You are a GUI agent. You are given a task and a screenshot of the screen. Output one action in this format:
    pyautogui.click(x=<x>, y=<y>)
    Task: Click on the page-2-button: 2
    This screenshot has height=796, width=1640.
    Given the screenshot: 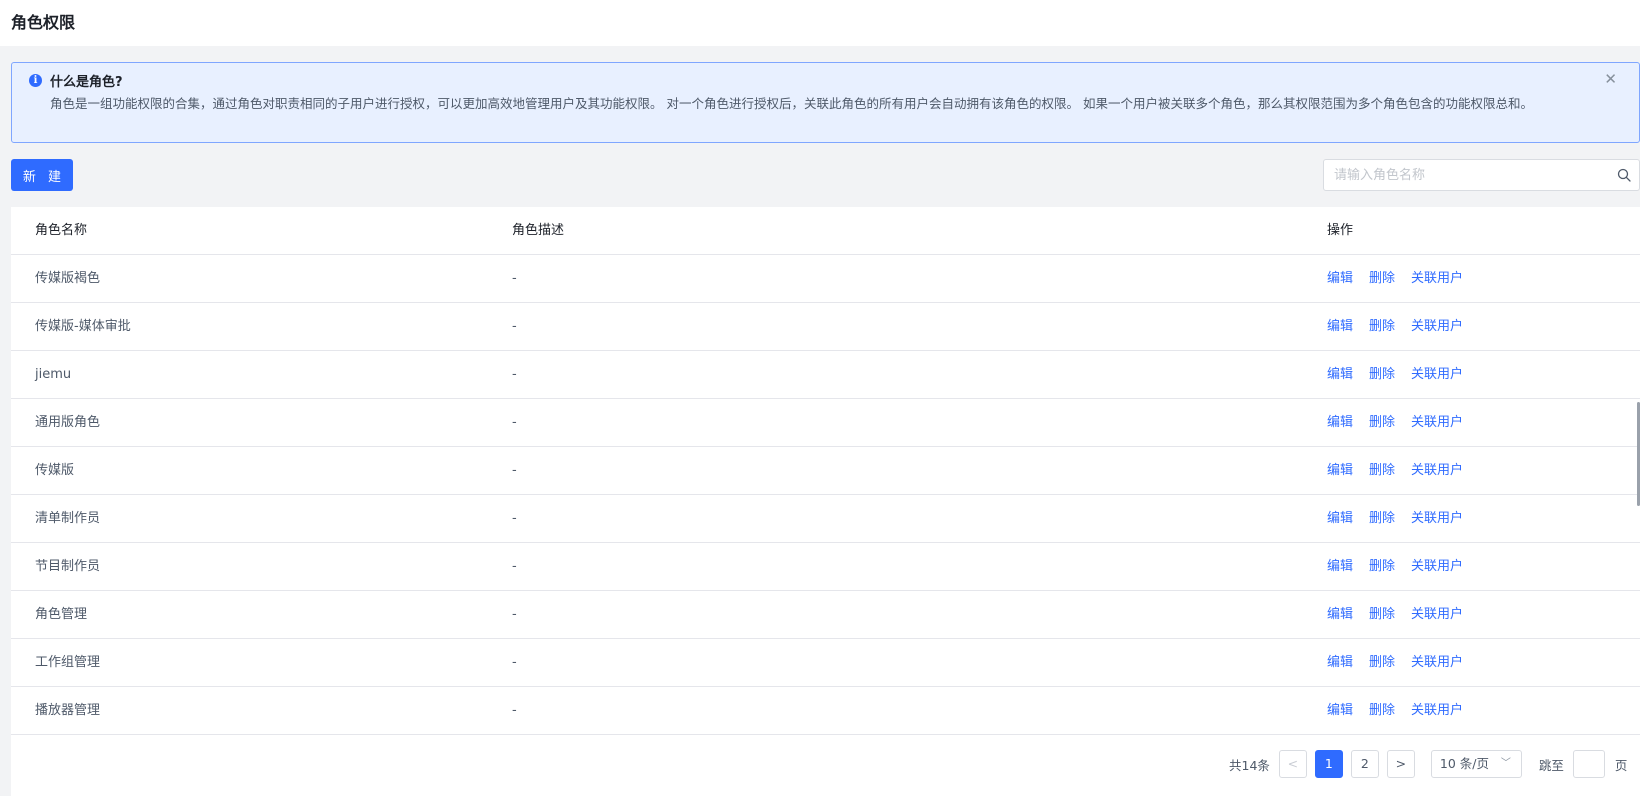 What is the action you would take?
    pyautogui.click(x=1364, y=764)
    